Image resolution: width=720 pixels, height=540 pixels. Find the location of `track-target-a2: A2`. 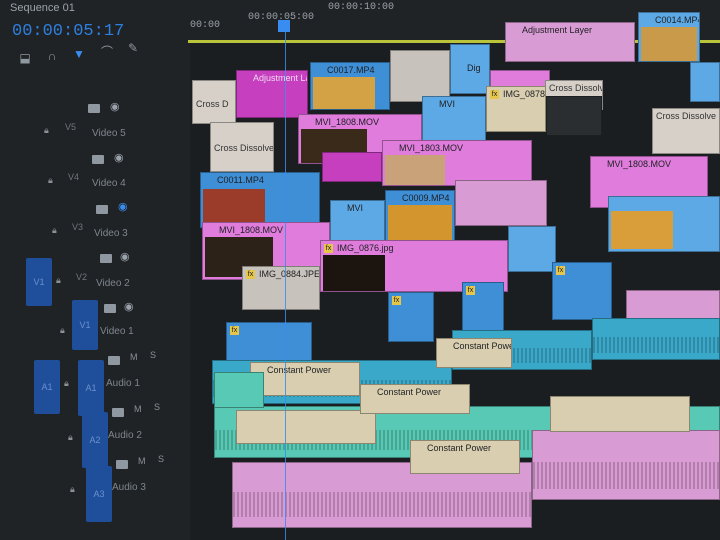

track-target-a2: A2 is located at coordinates (95, 440).